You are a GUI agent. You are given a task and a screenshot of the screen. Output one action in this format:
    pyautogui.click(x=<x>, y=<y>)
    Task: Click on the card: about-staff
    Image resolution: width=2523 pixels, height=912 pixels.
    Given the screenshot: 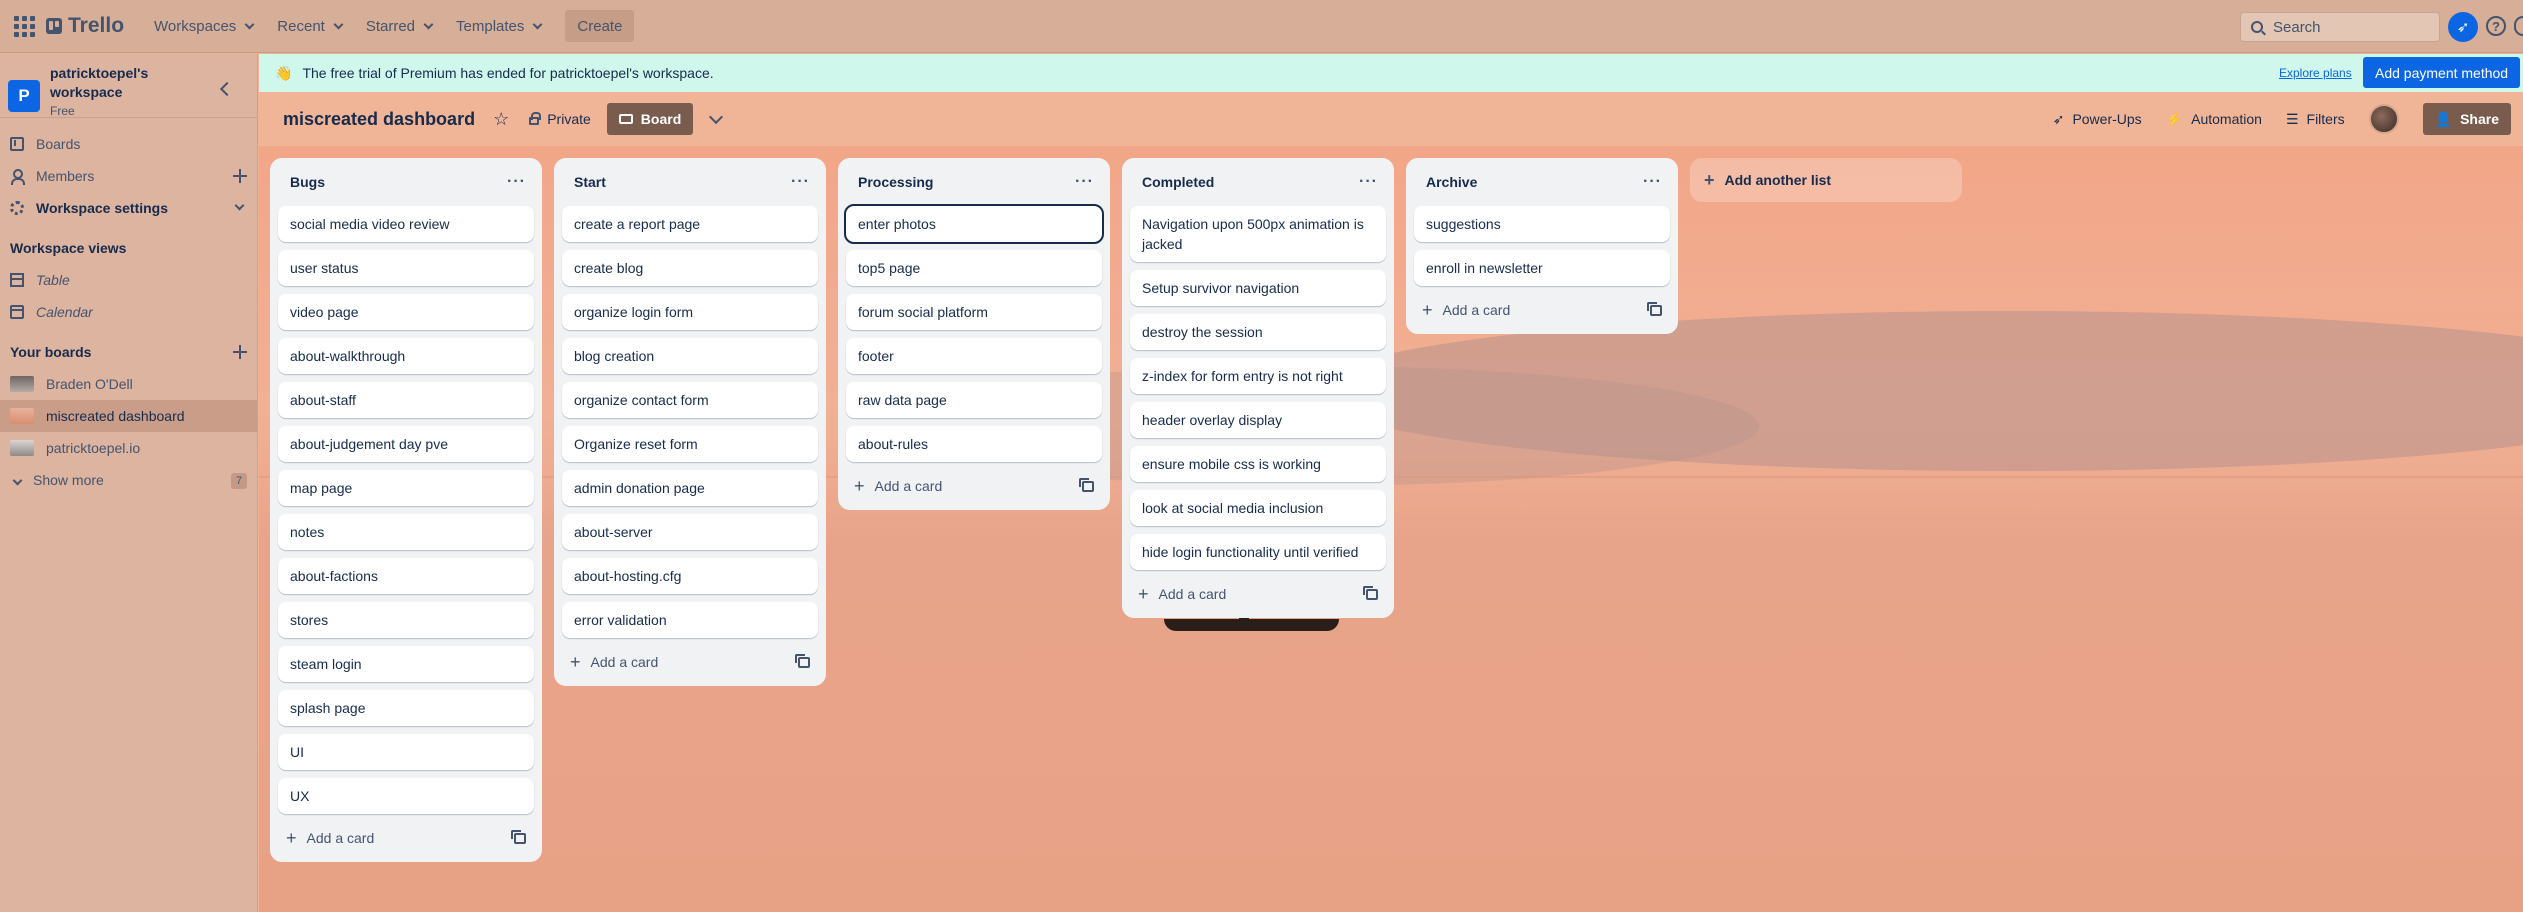 What is the action you would take?
    pyautogui.click(x=406, y=400)
    